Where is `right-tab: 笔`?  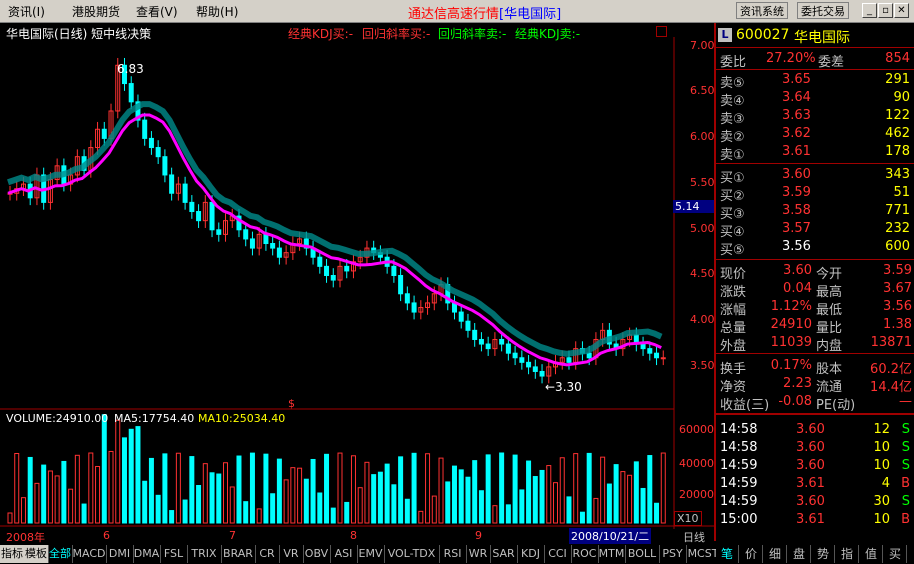 right-tab: 笔 is located at coordinates (727, 554).